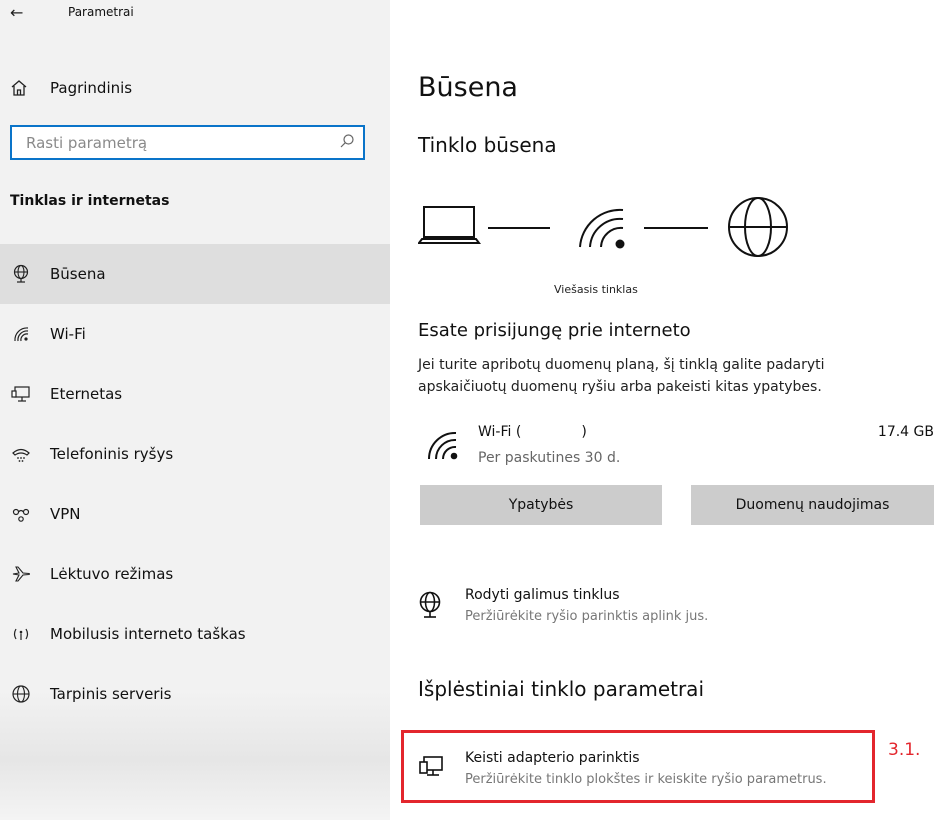 The image size is (936, 820). What do you see at coordinates (905, 432) in the screenshot?
I see `data-usage-amount: 17.4 GB` at bounding box center [905, 432].